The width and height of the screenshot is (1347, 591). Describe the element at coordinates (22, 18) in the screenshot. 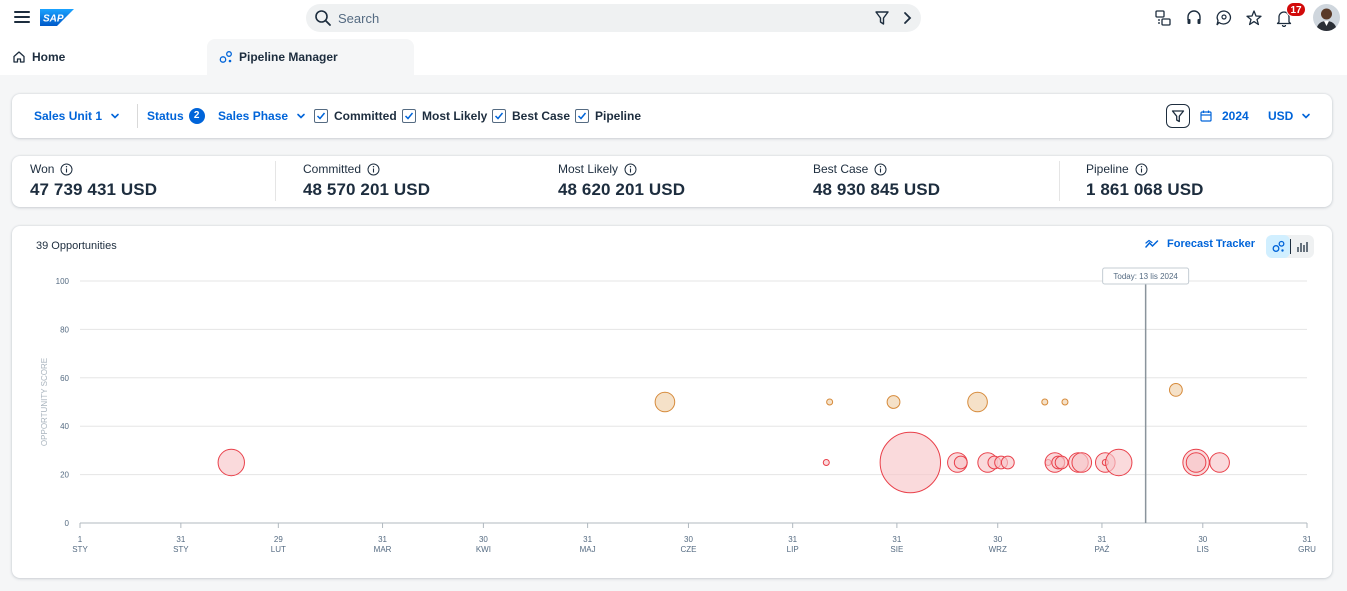

I see `menu-icon` at that location.